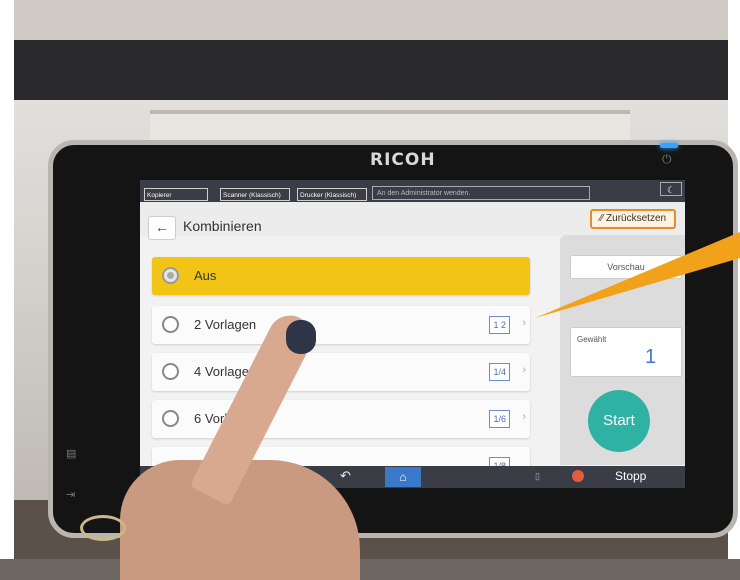 The height and width of the screenshot is (580, 740). What do you see at coordinates (345, 476) in the screenshot?
I see `back-arrow-icon: ↶` at bounding box center [345, 476].